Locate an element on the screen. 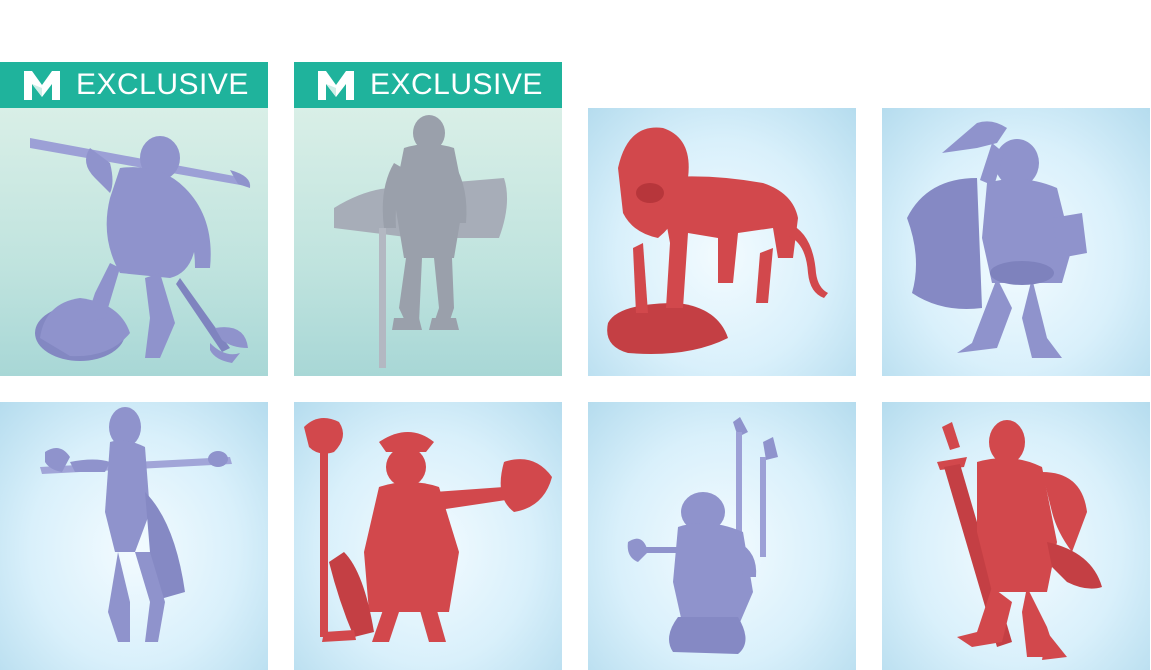  armored-knight-miniature-icon is located at coordinates (421, 241).